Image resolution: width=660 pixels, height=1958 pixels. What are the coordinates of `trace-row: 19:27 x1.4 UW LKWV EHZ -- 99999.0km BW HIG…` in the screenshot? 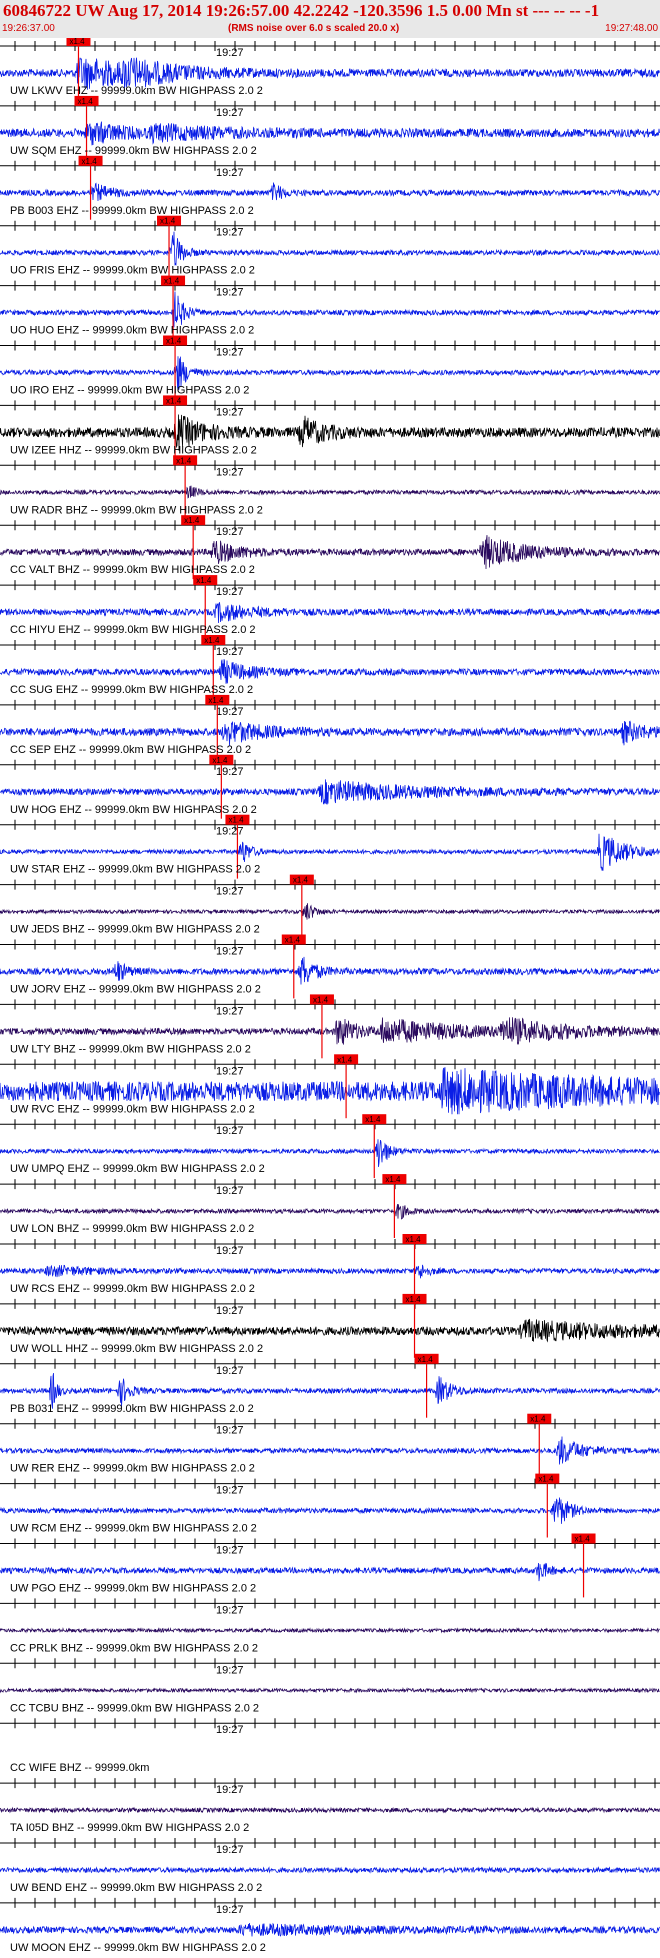 It's located at (330, 69).